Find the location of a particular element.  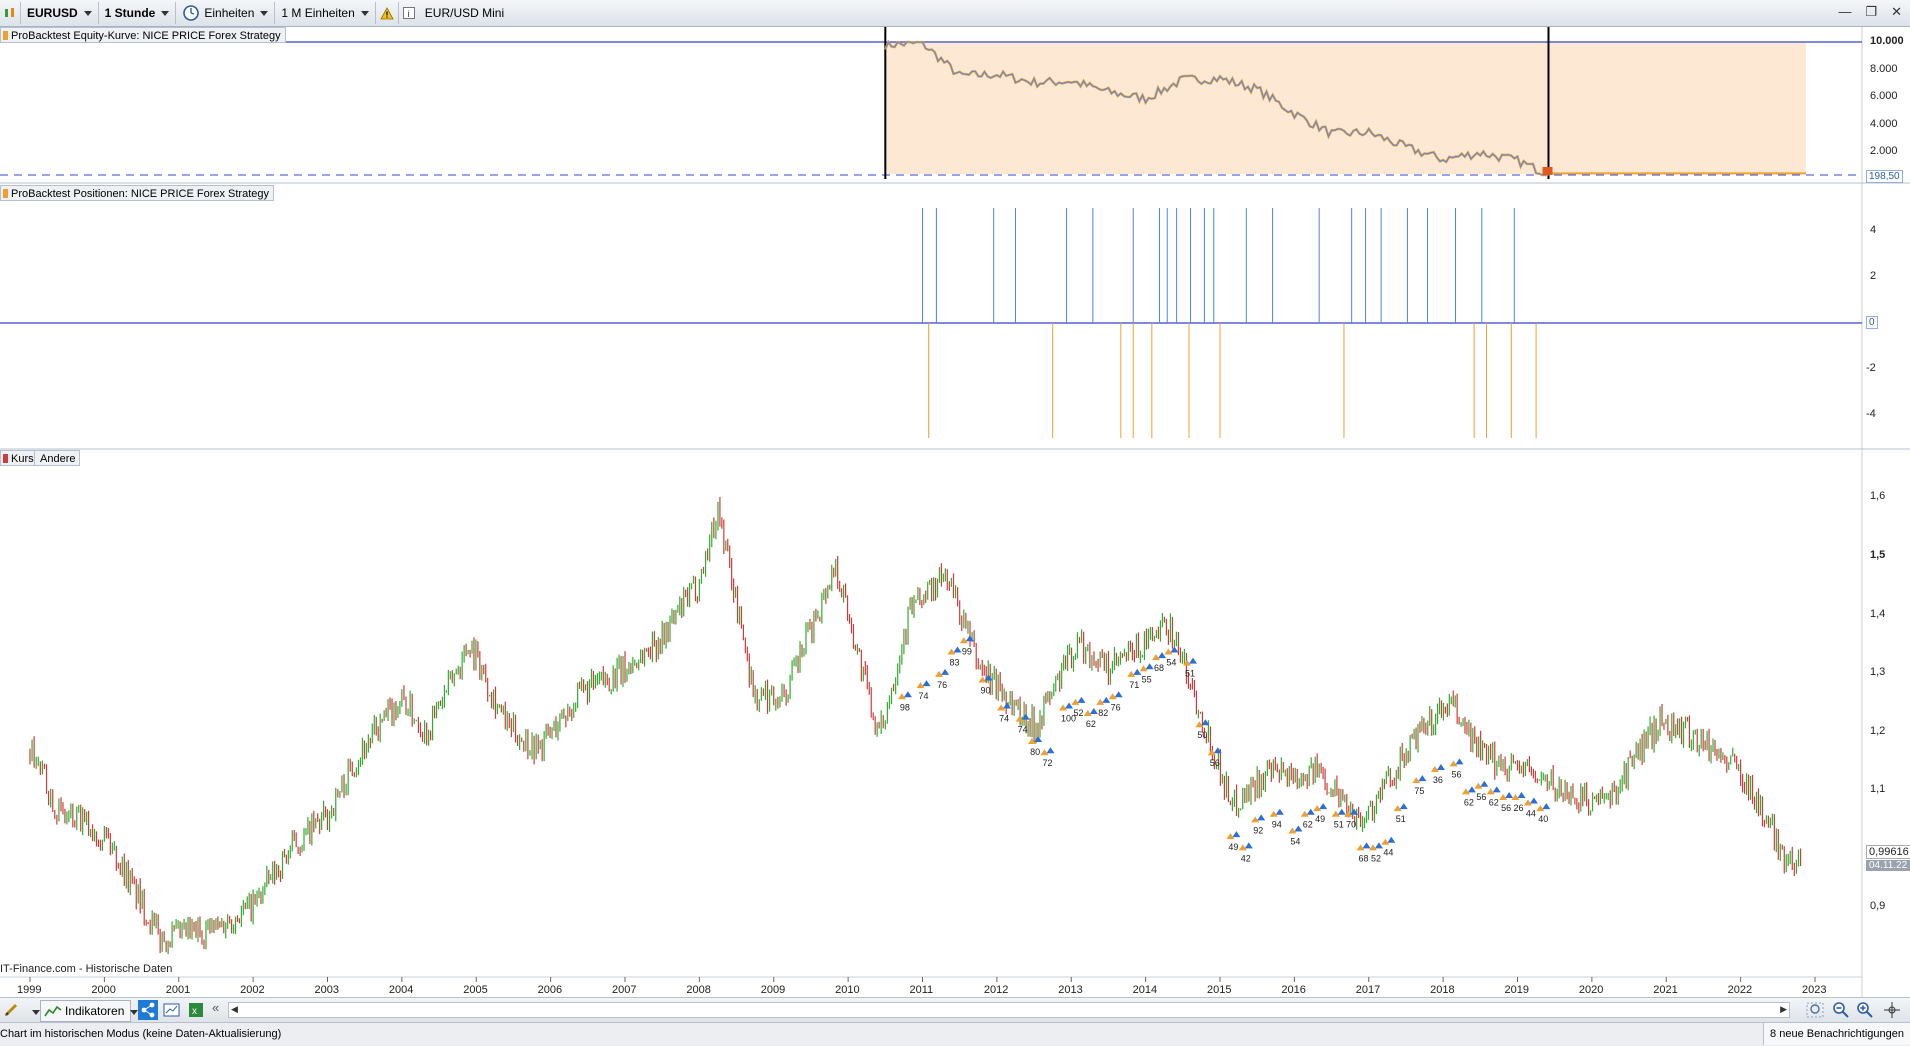

trade-label: 44 is located at coordinates (1388, 853).